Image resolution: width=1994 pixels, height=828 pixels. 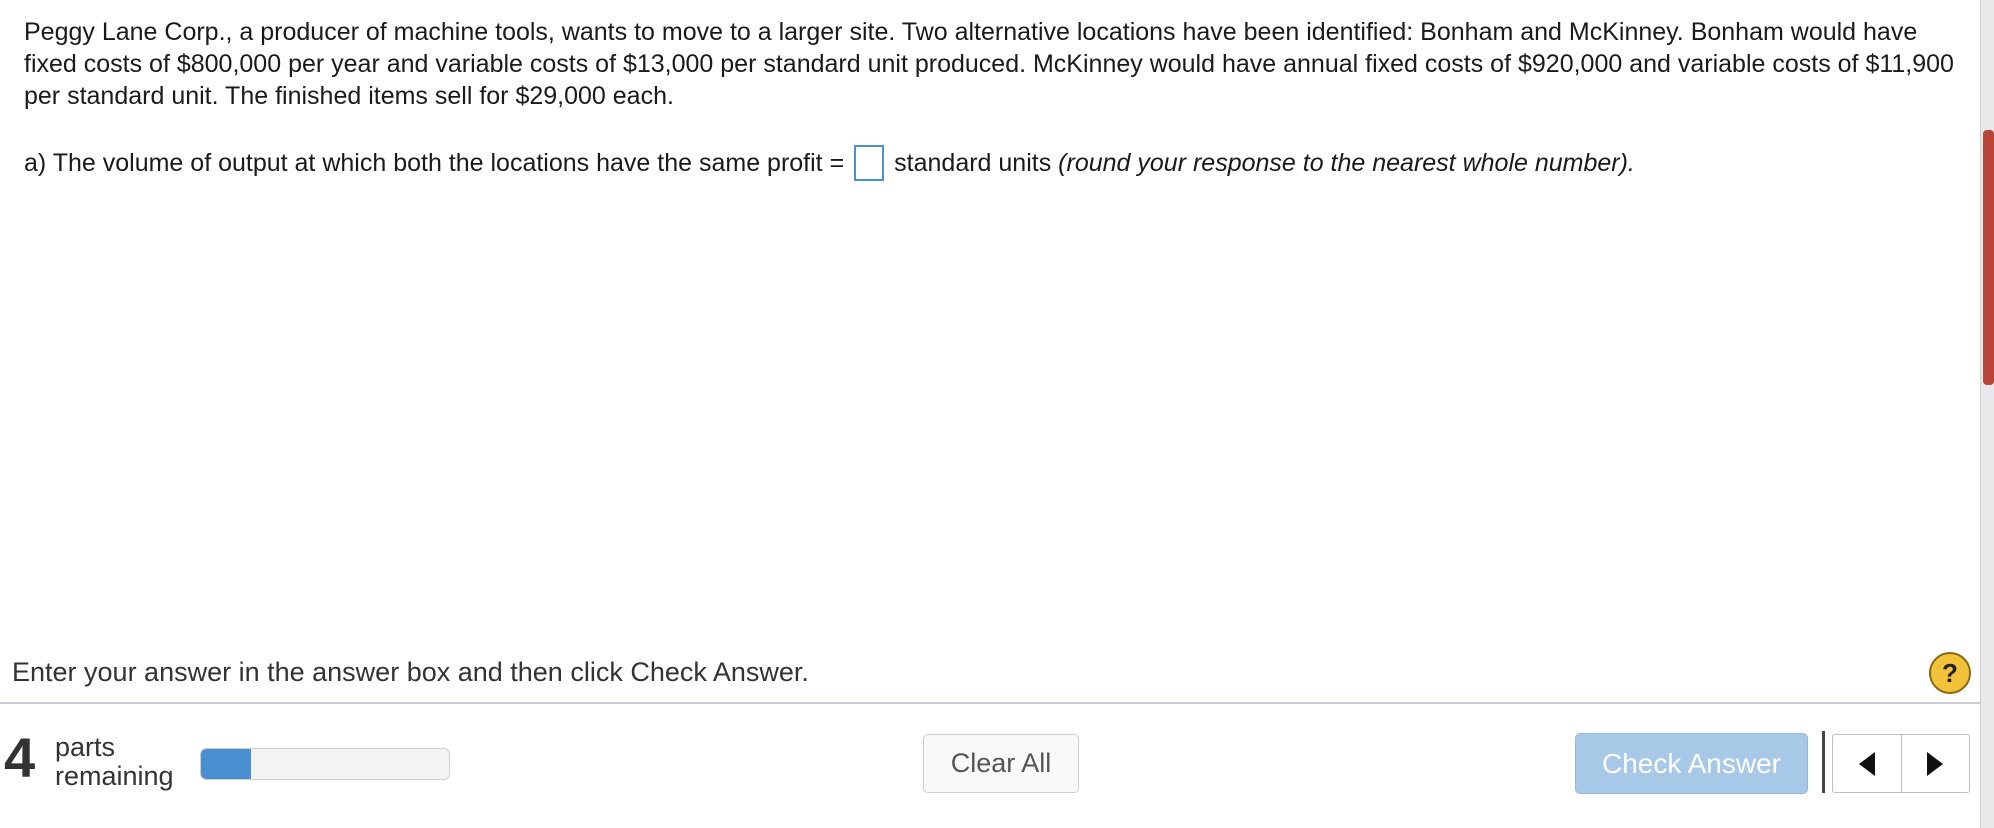 I want to click on window-scrollbar, so click(x=1987, y=414).